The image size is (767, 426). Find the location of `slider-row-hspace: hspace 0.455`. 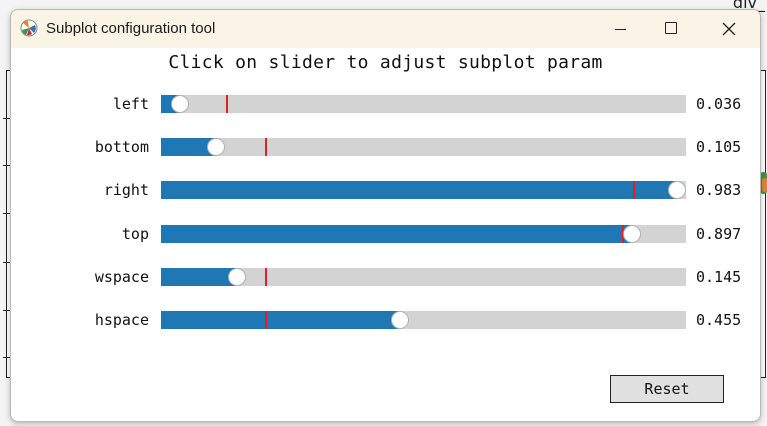

slider-row-hspace: hspace 0.455 is located at coordinates (385, 320).